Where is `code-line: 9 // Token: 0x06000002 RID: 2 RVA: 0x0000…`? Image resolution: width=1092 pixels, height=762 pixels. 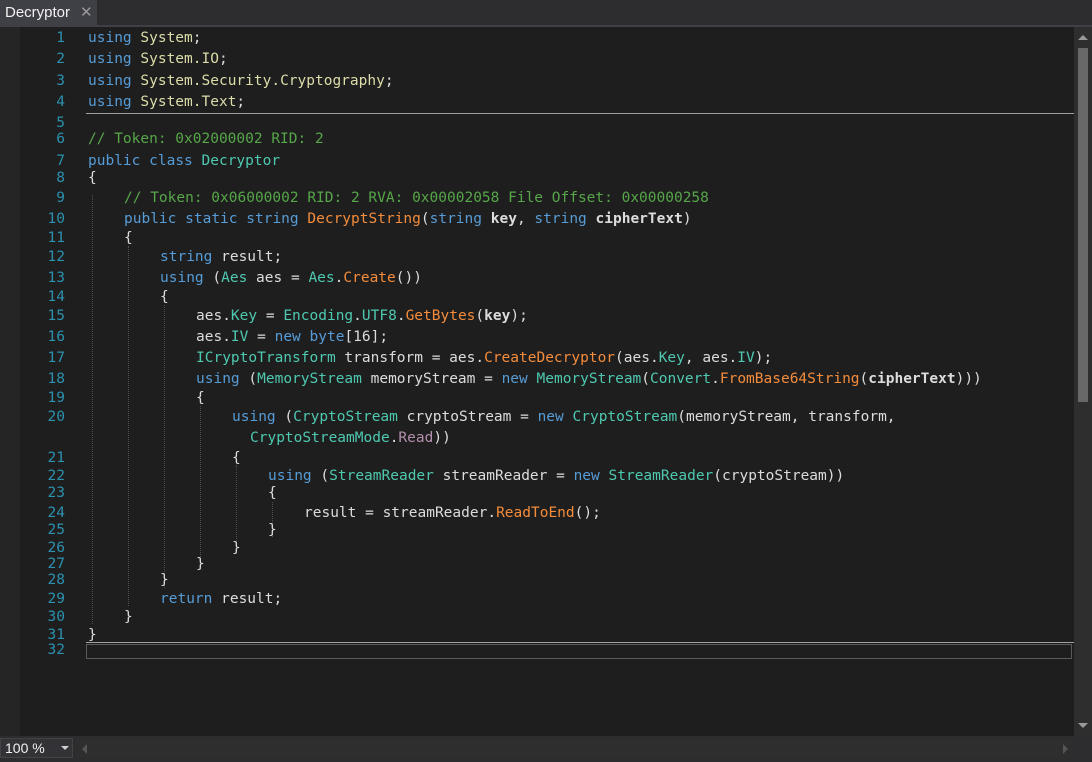 code-line: 9 // Token: 0x06000002 RID: 2 RVA: 0x0000… is located at coordinates (547, 198).